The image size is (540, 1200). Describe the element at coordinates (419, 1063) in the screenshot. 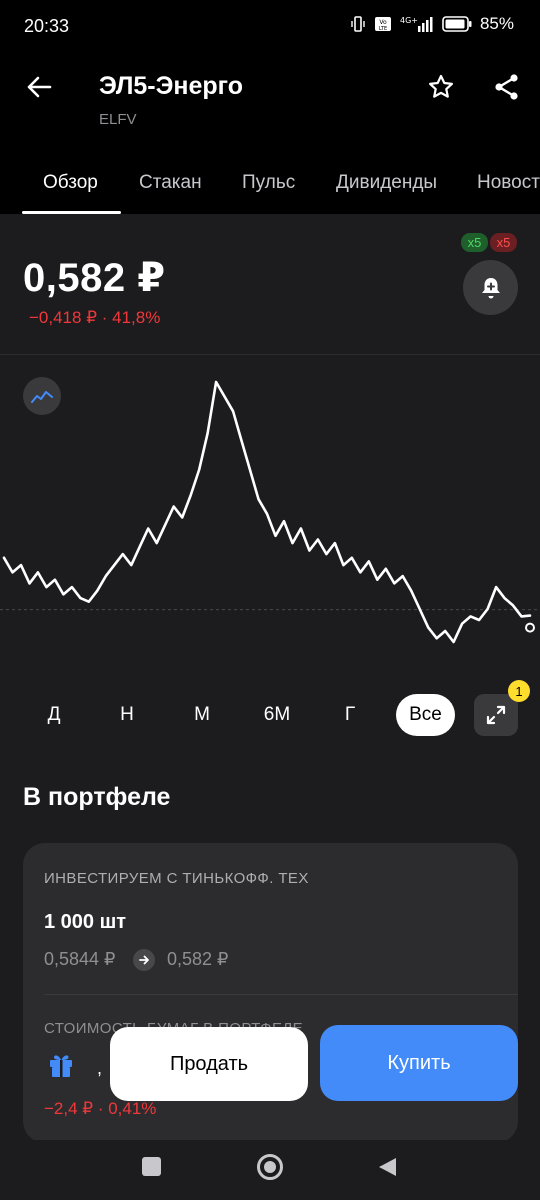

I see `buy-button: Купить` at that location.